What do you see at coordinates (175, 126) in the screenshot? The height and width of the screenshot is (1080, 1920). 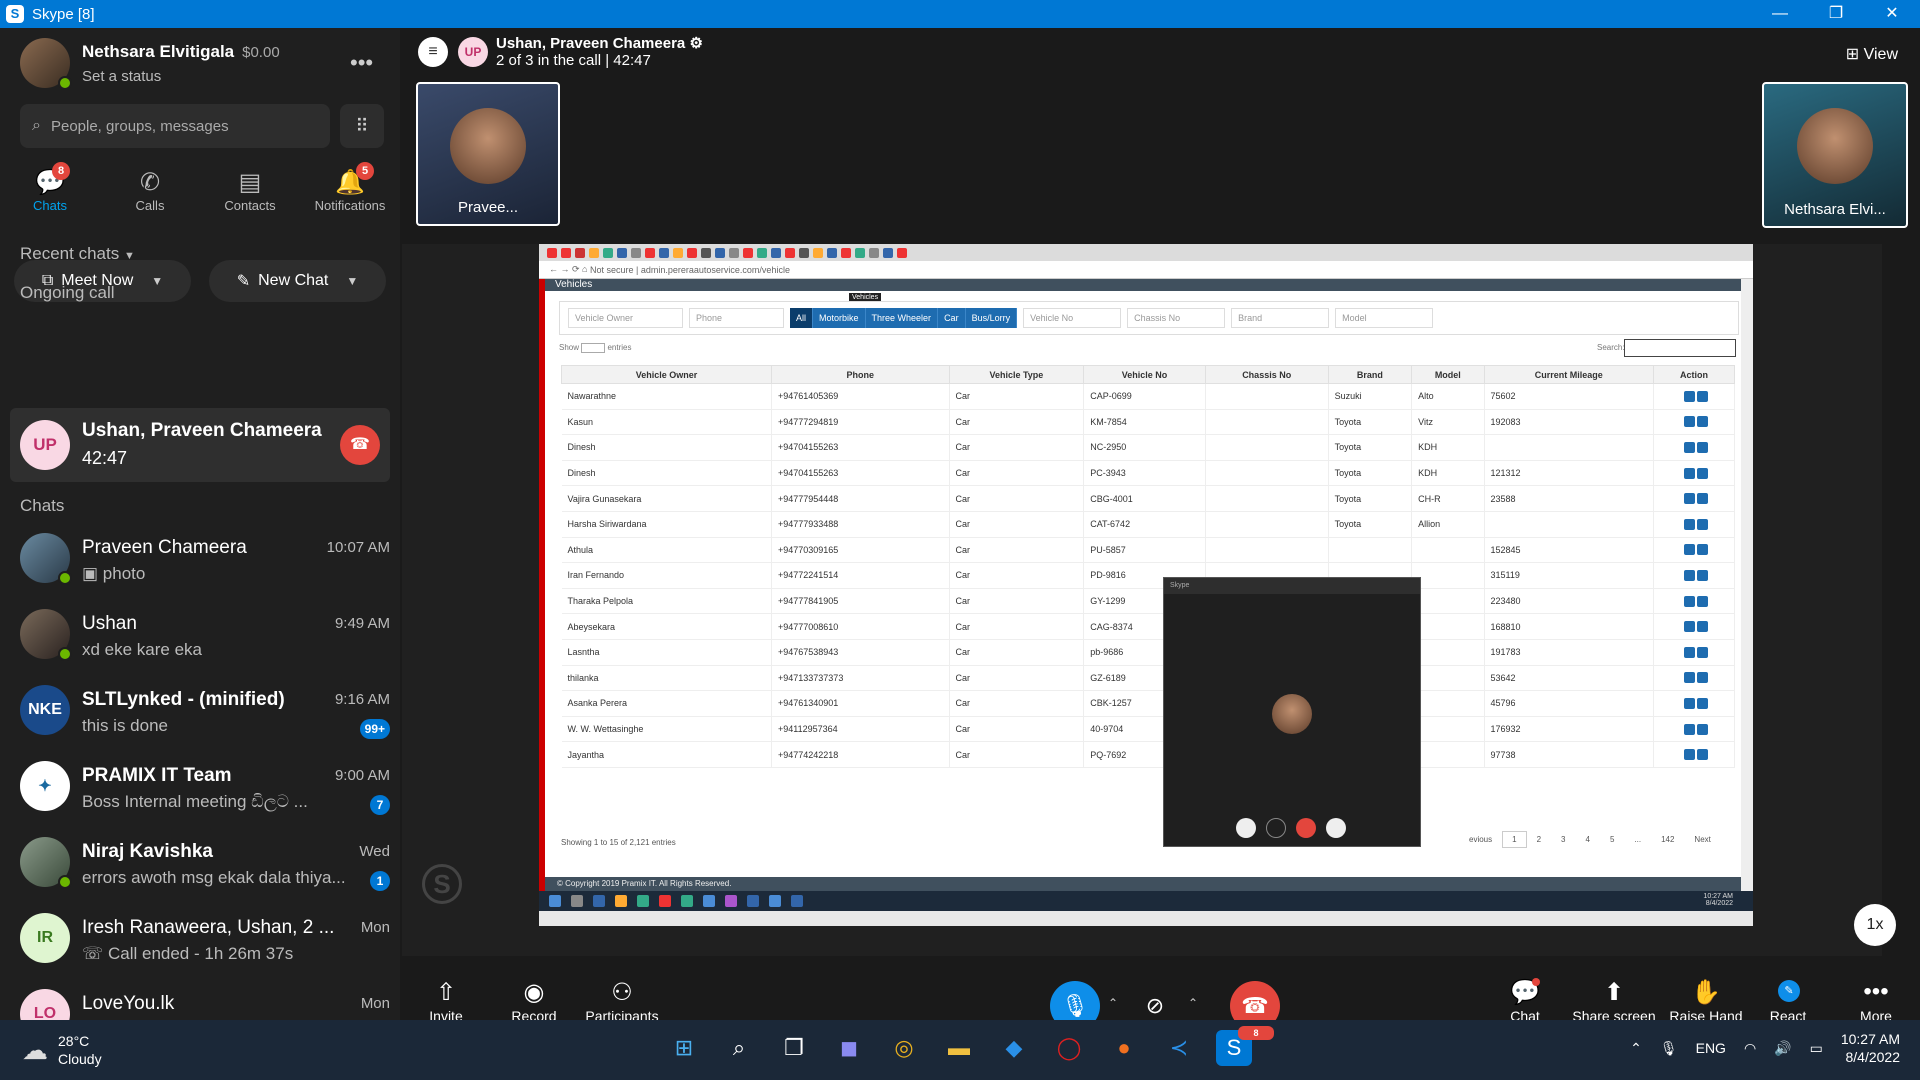 I see `search-input: ⌕ People, groups, messages` at bounding box center [175, 126].